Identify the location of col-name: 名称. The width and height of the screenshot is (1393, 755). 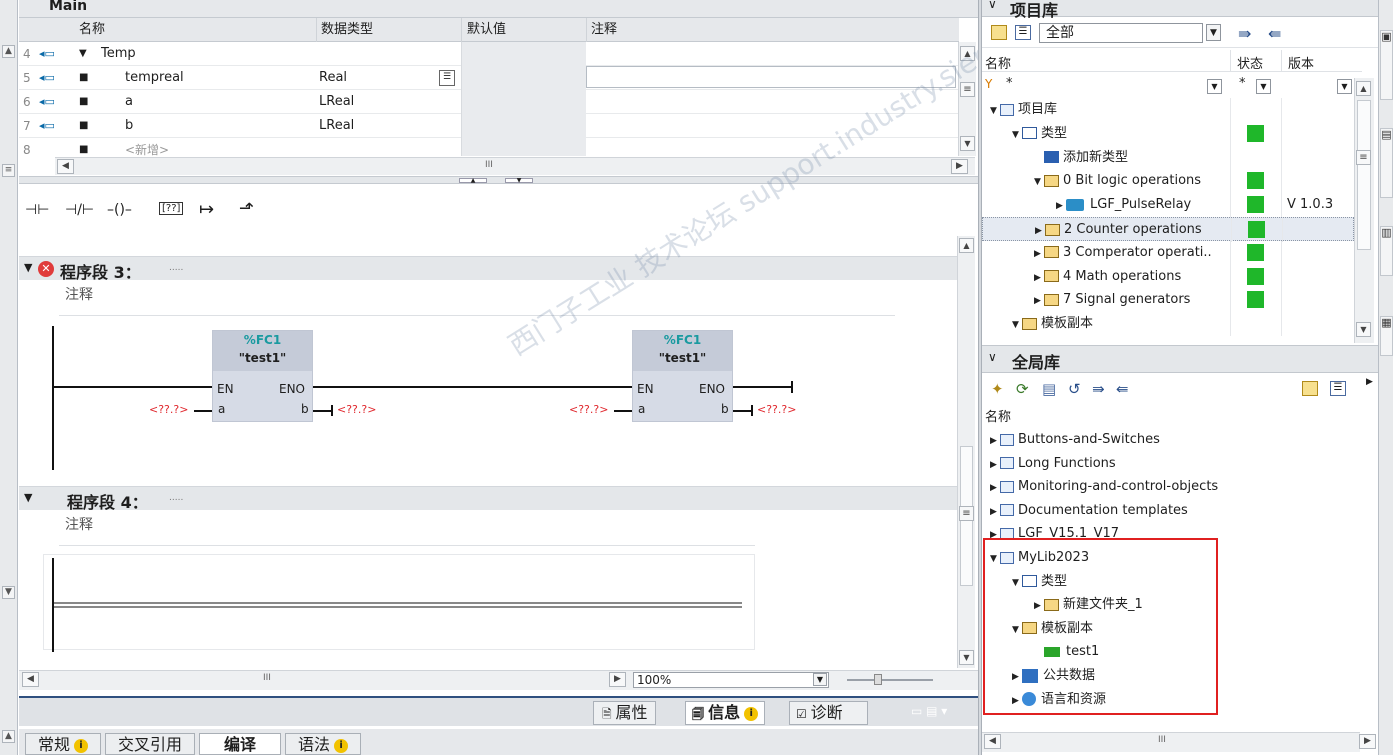
(998, 62).